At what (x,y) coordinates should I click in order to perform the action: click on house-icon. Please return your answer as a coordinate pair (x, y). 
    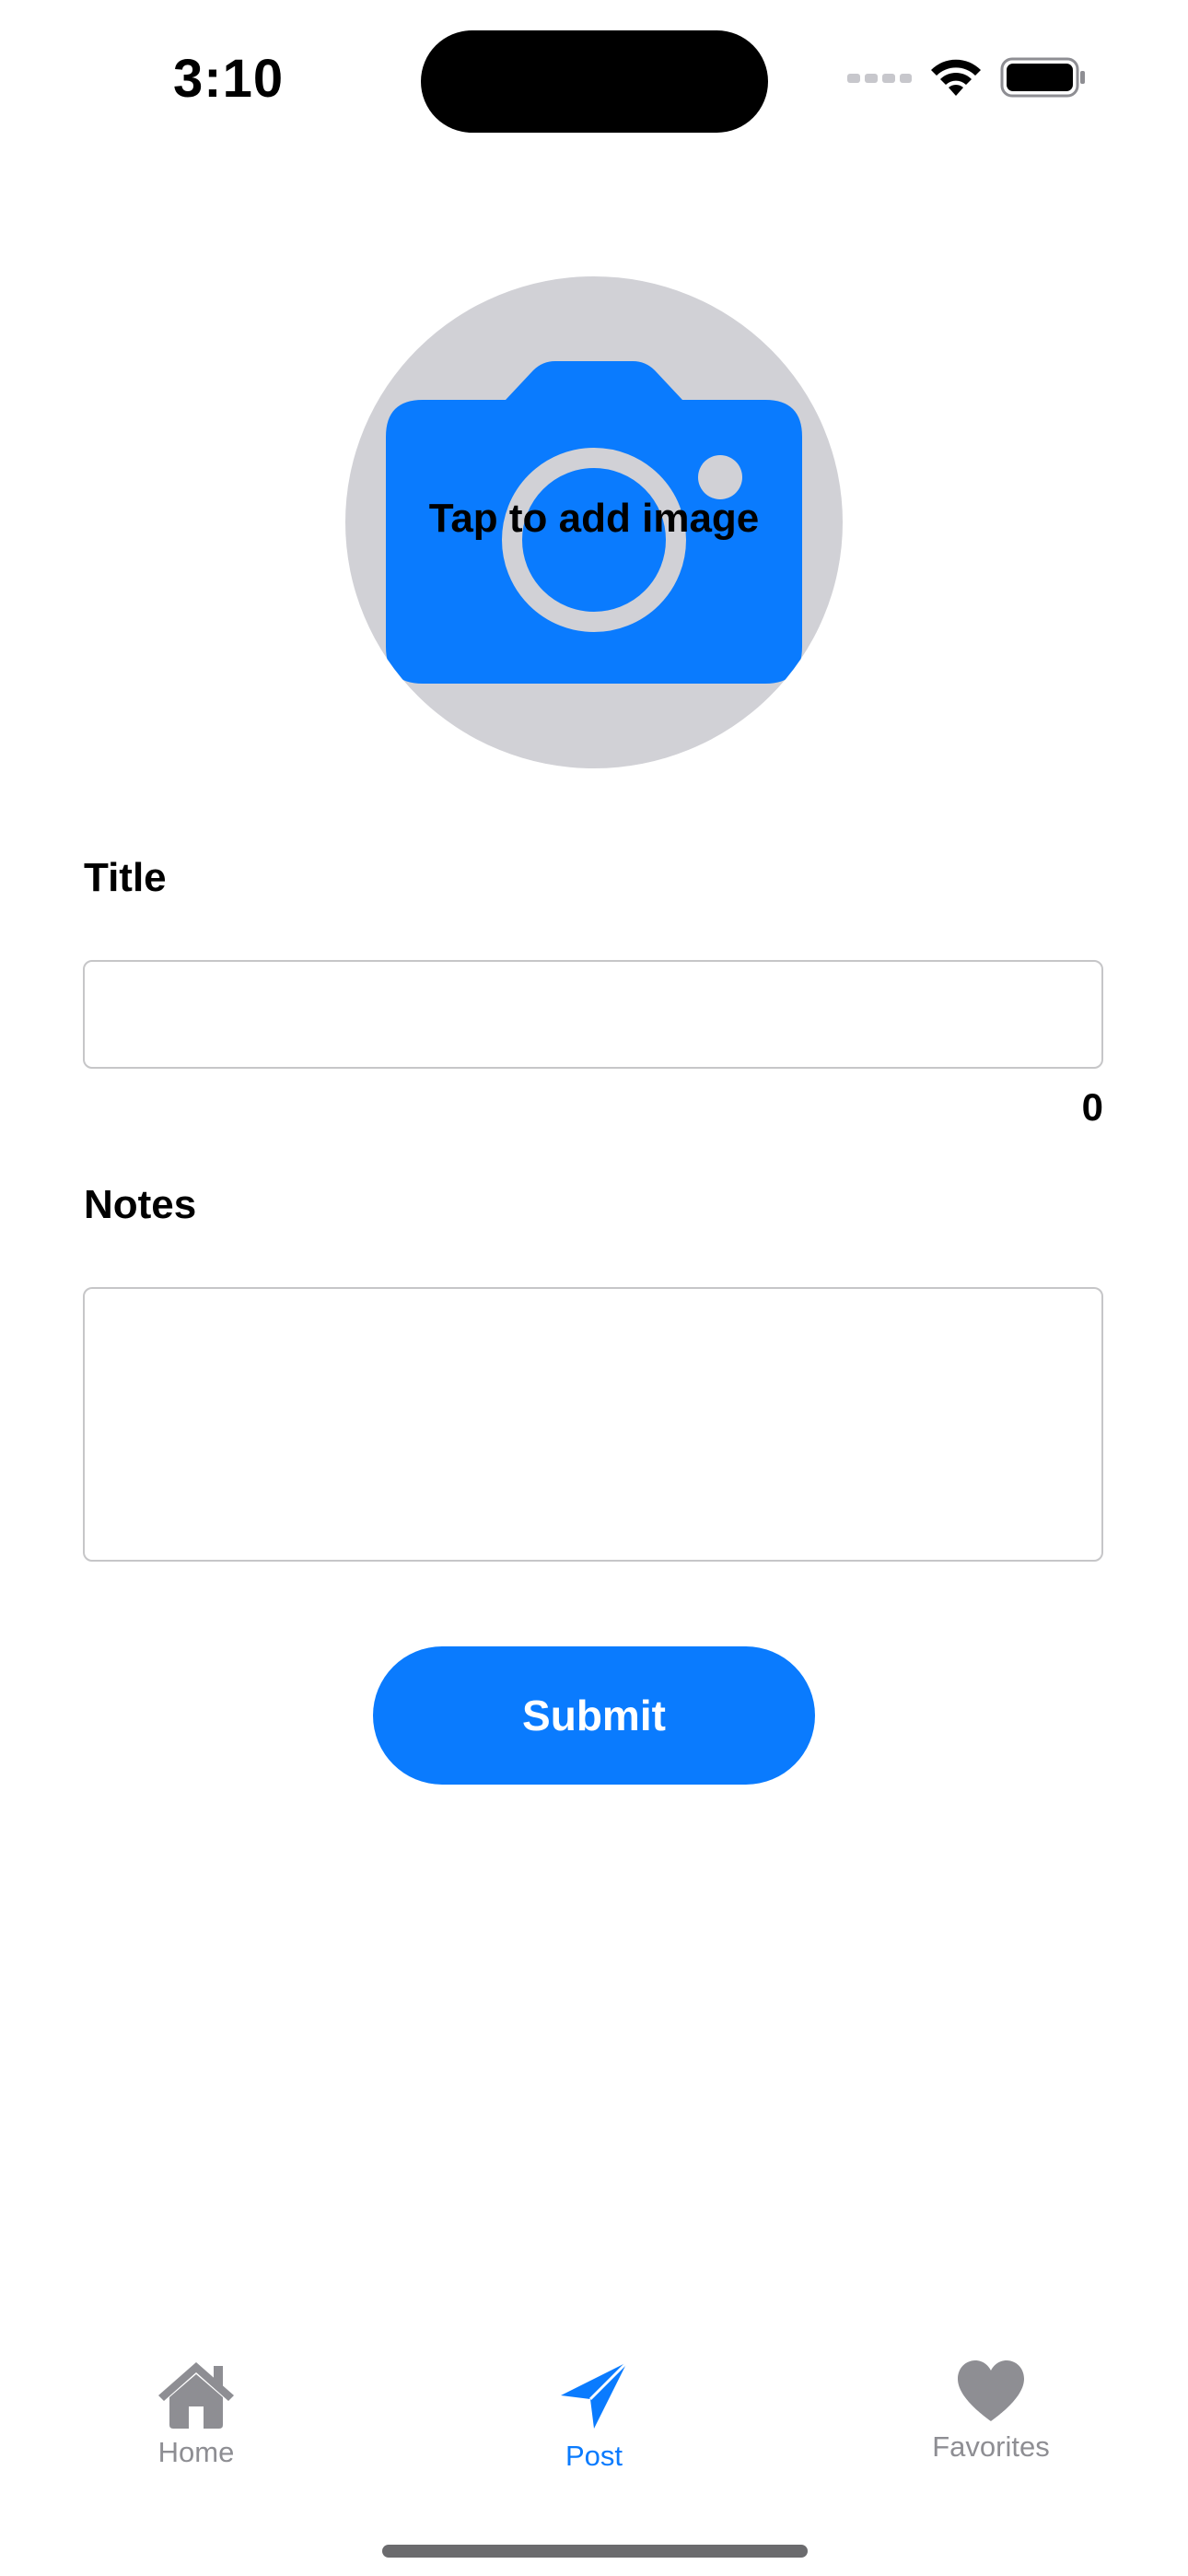
    Looking at the image, I should click on (196, 2395).